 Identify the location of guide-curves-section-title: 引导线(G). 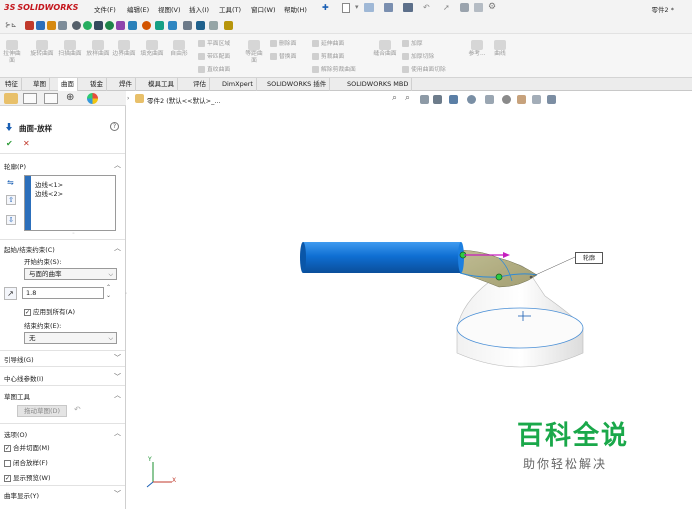
(19, 359).